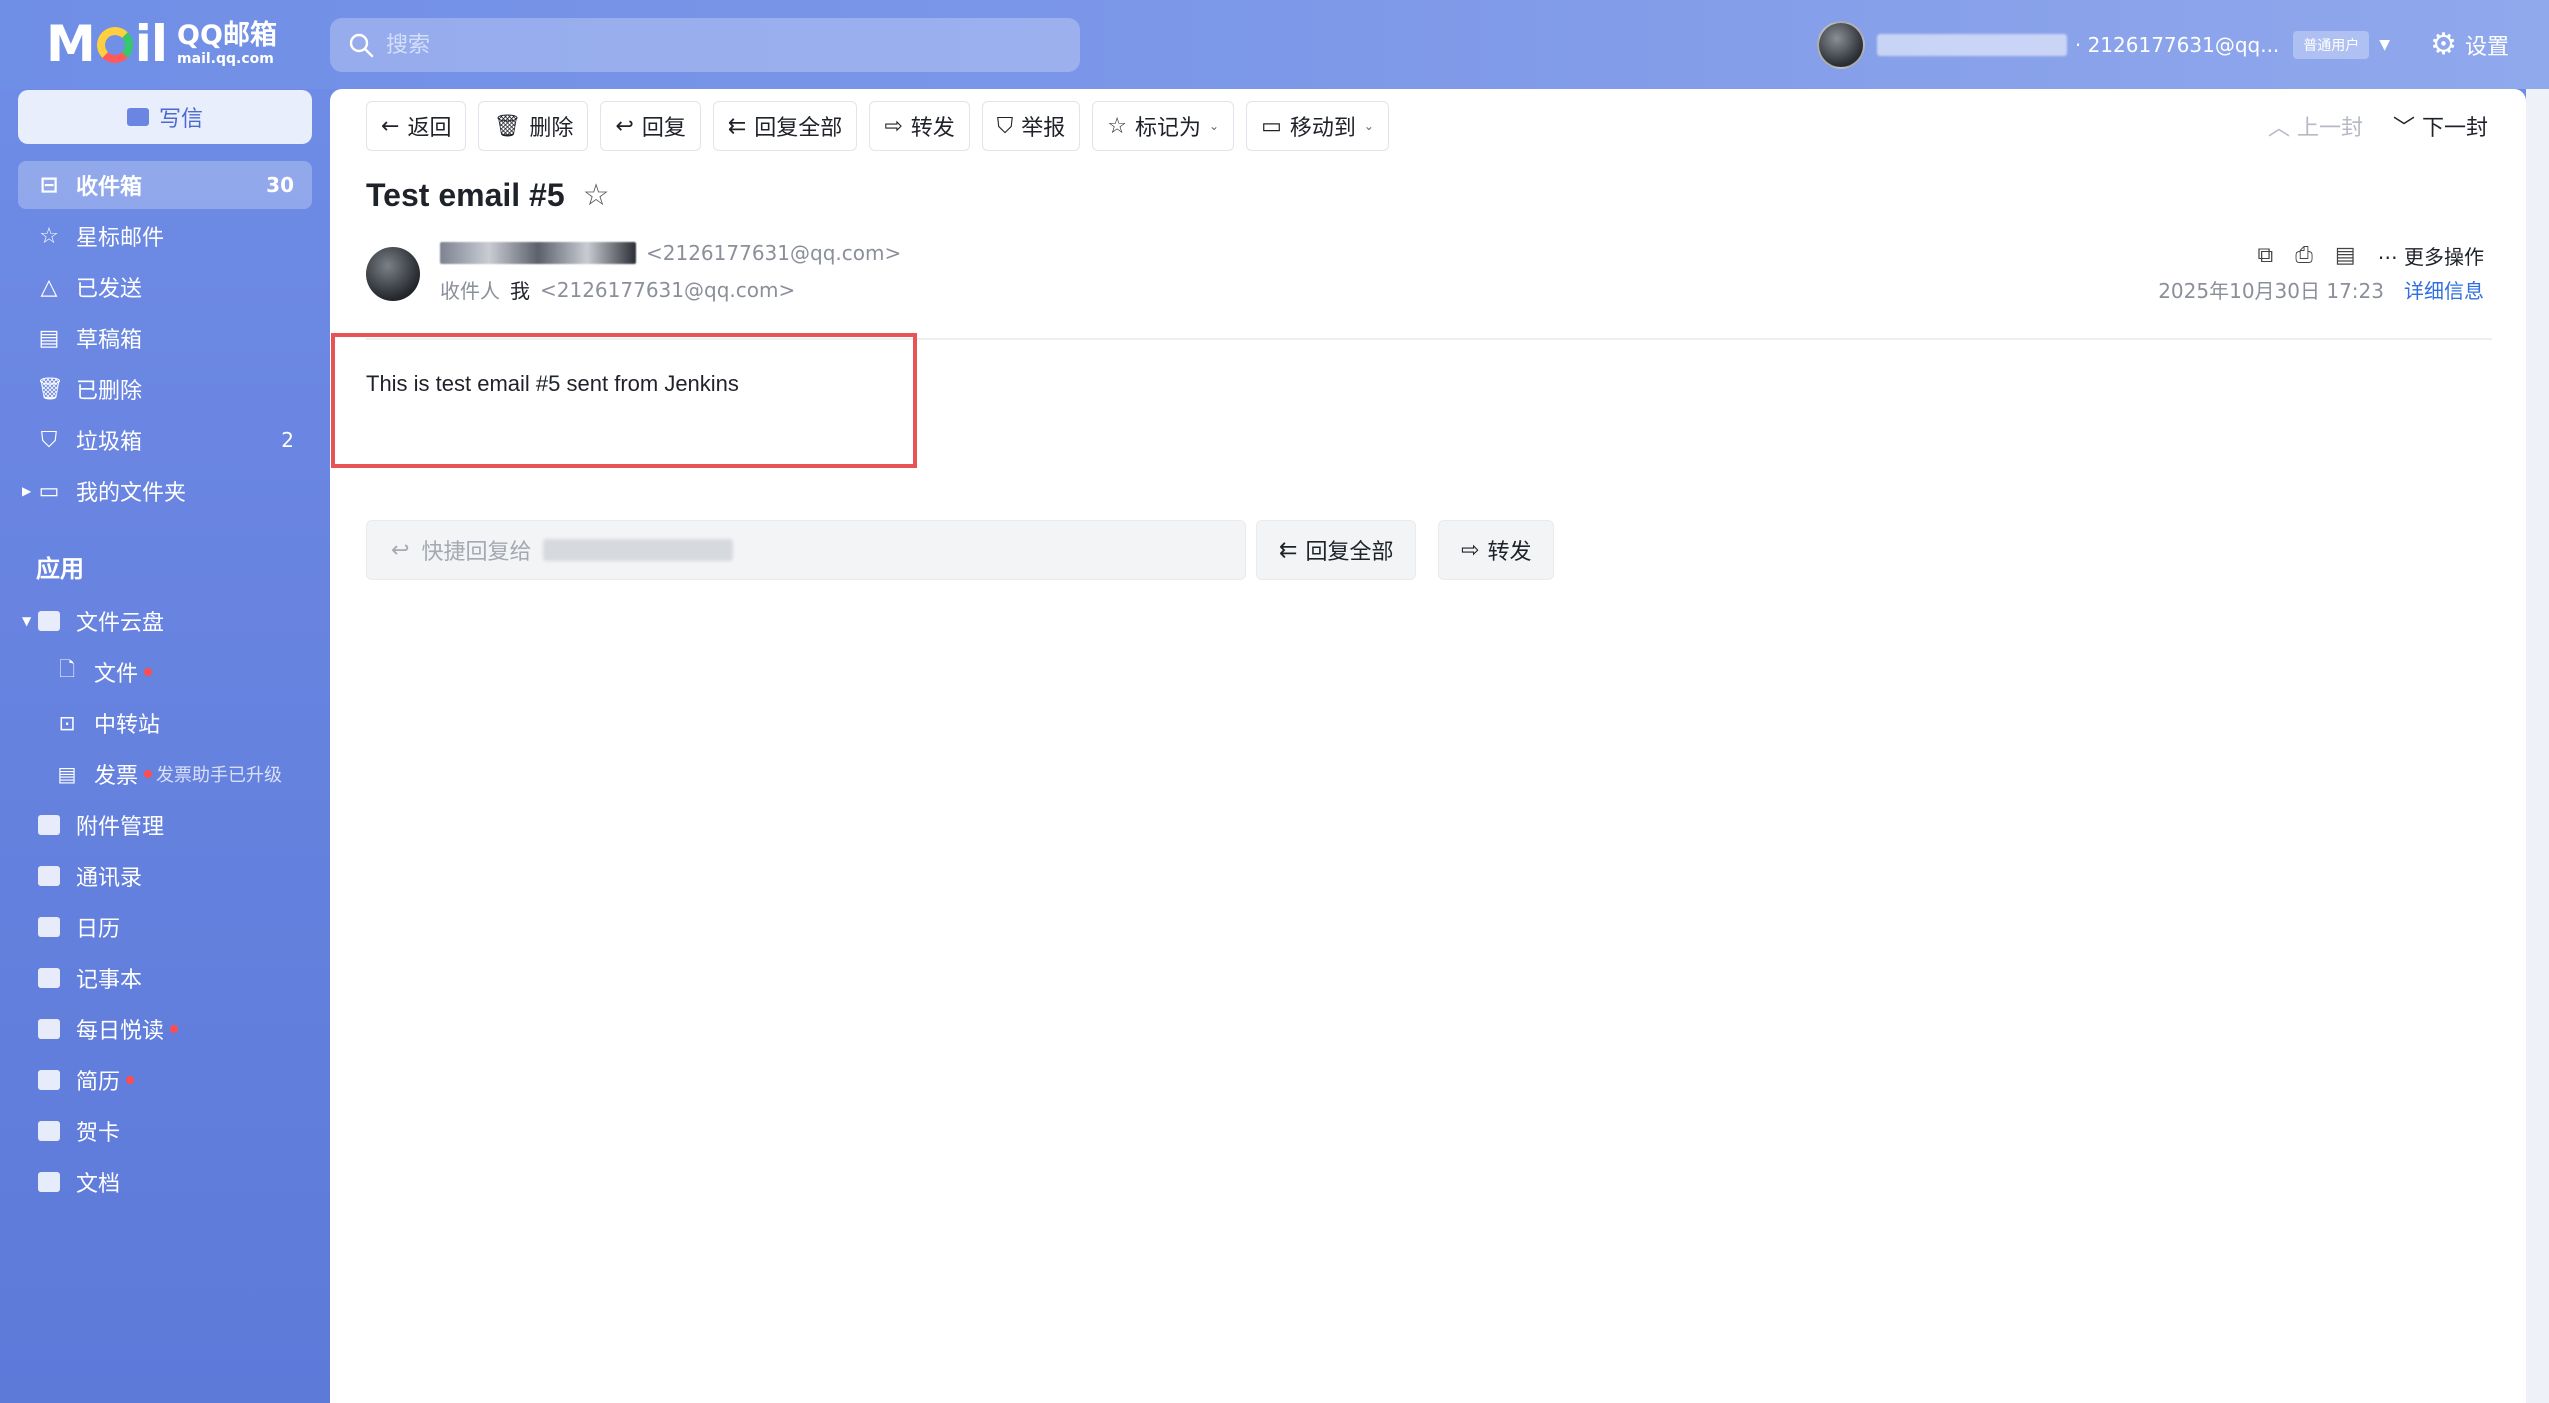 This screenshot has height=1403, width=2549. What do you see at coordinates (2486, 47) in the screenshot?
I see `settings-label: 设置` at bounding box center [2486, 47].